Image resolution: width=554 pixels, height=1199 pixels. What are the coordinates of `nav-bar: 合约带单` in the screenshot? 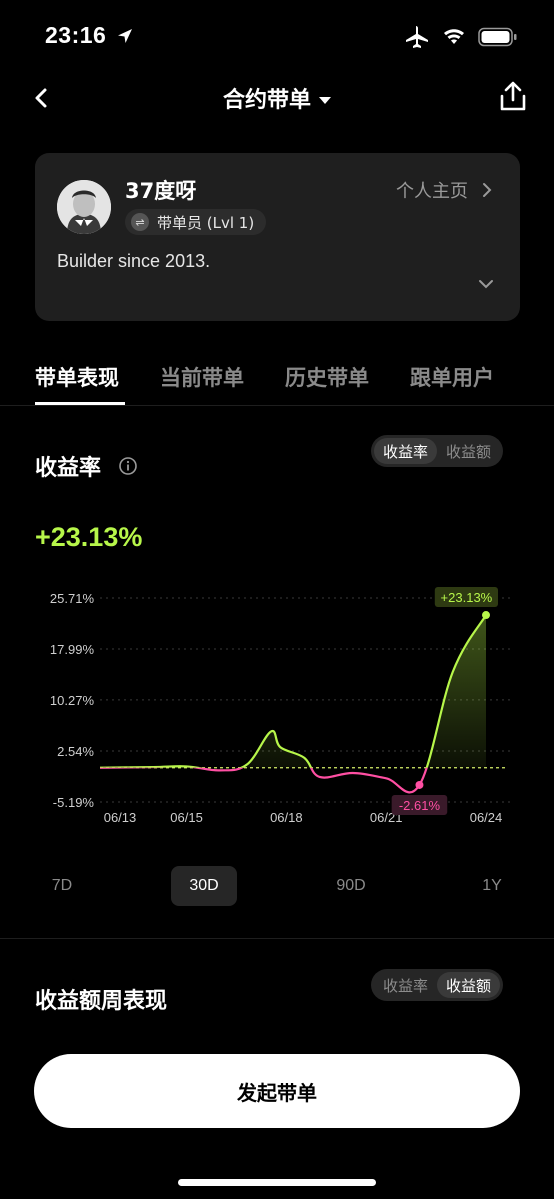 It's located at (277, 98).